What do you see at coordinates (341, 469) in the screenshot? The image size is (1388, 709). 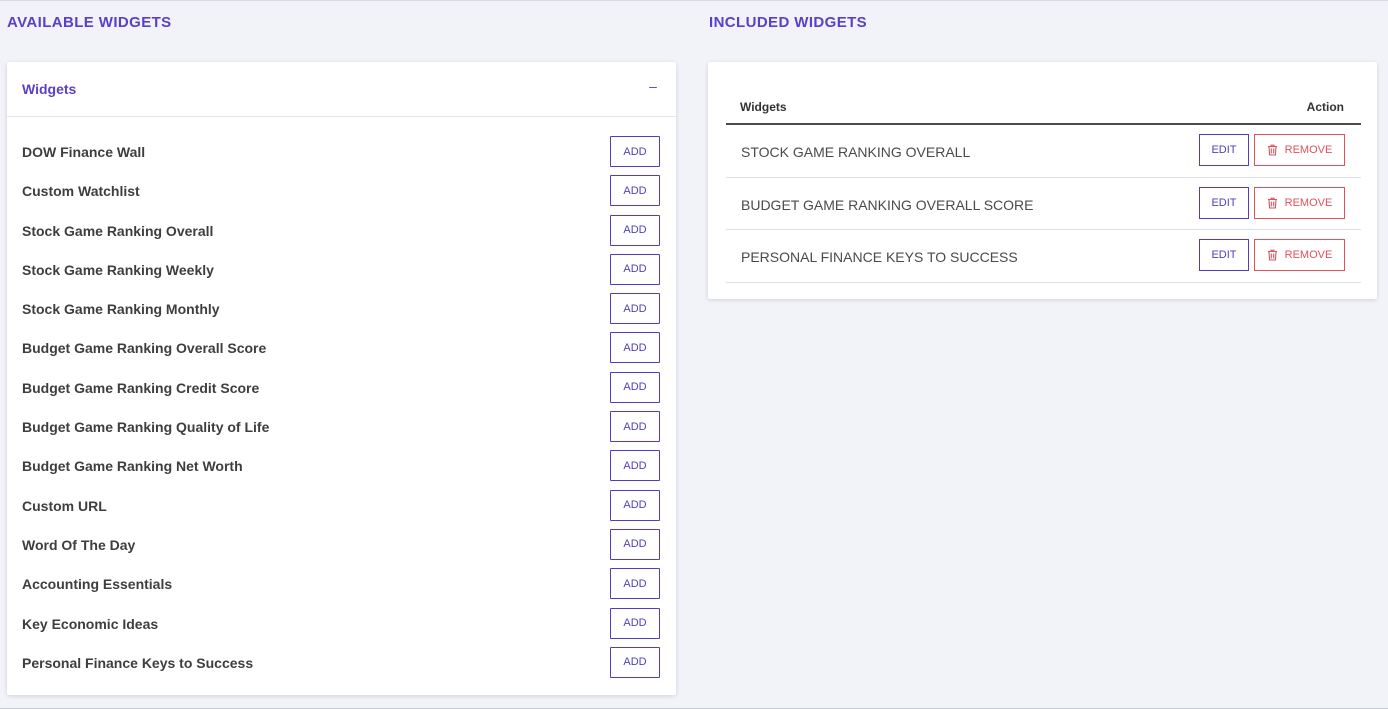 I see `list-item: Budget Game Ranking Net Worth ADD` at bounding box center [341, 469].